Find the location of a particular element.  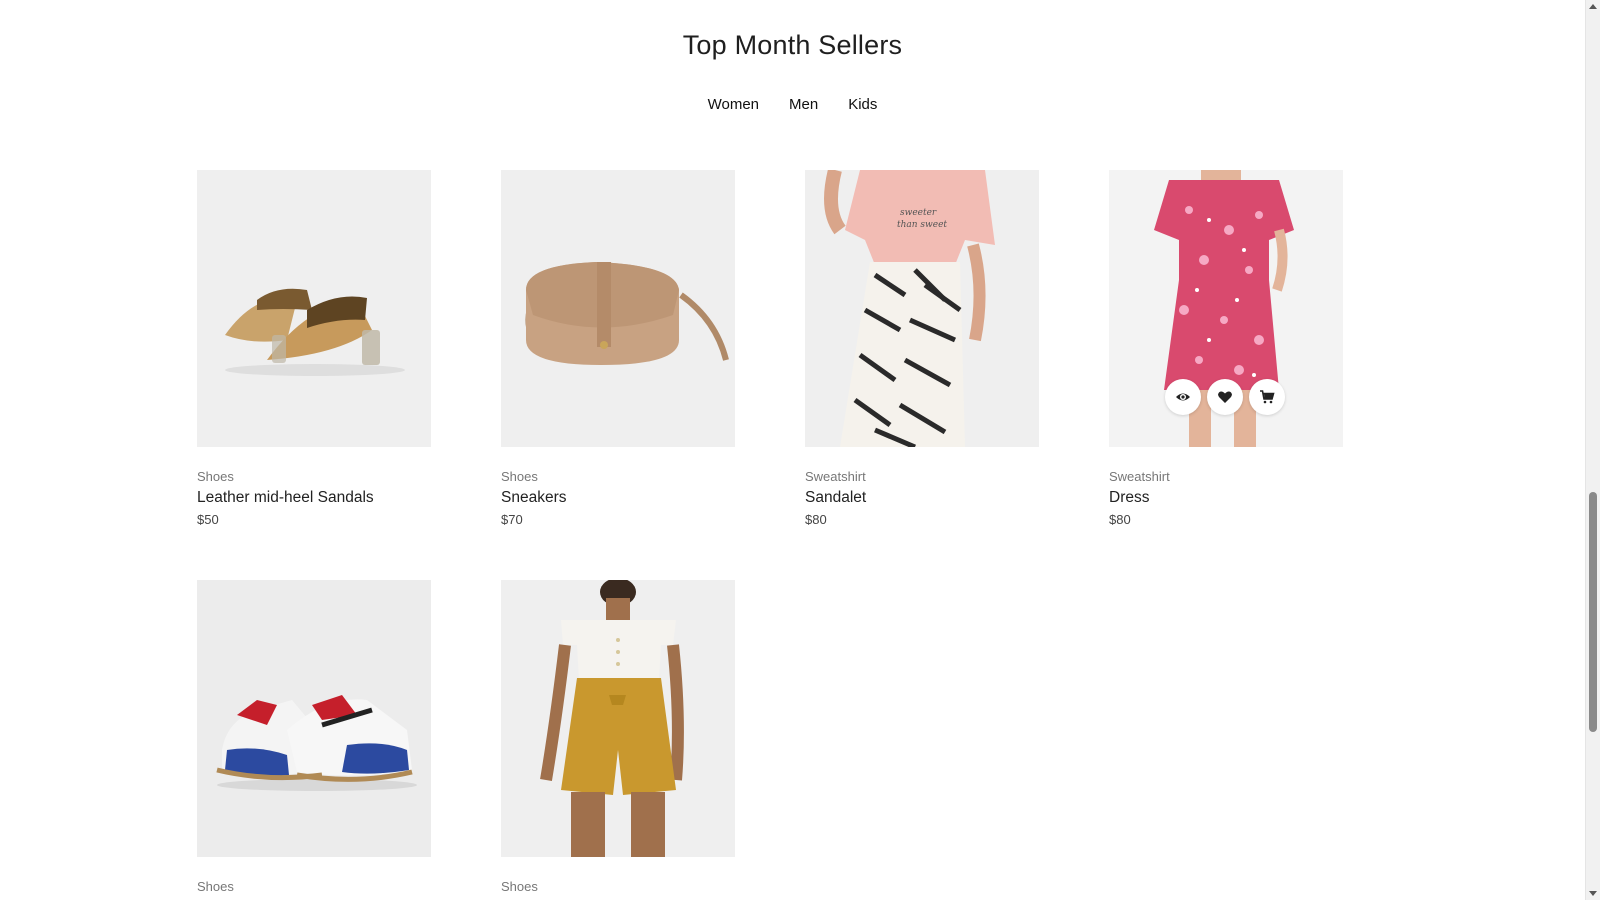

sneakers-image is located at coordinates (314, 718).